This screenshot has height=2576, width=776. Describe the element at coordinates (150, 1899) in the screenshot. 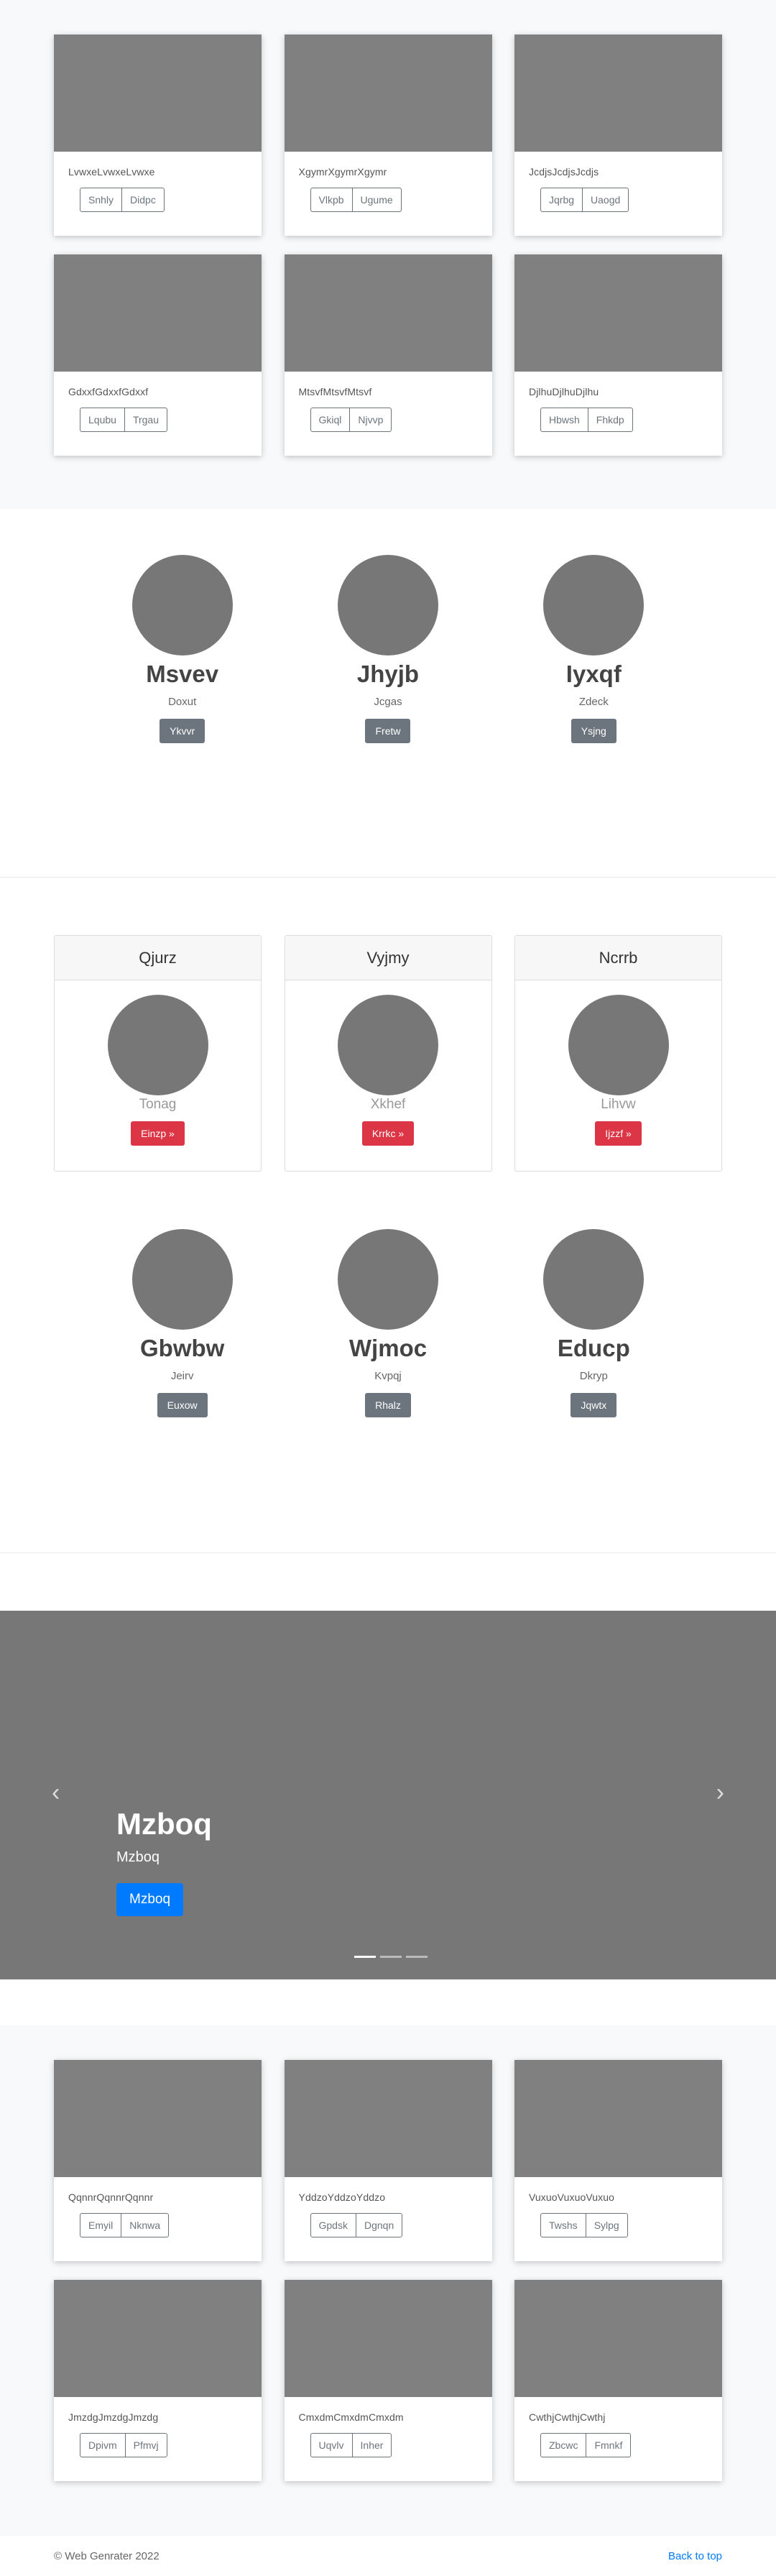

I see `carousel-button: Mzboq` at that location.